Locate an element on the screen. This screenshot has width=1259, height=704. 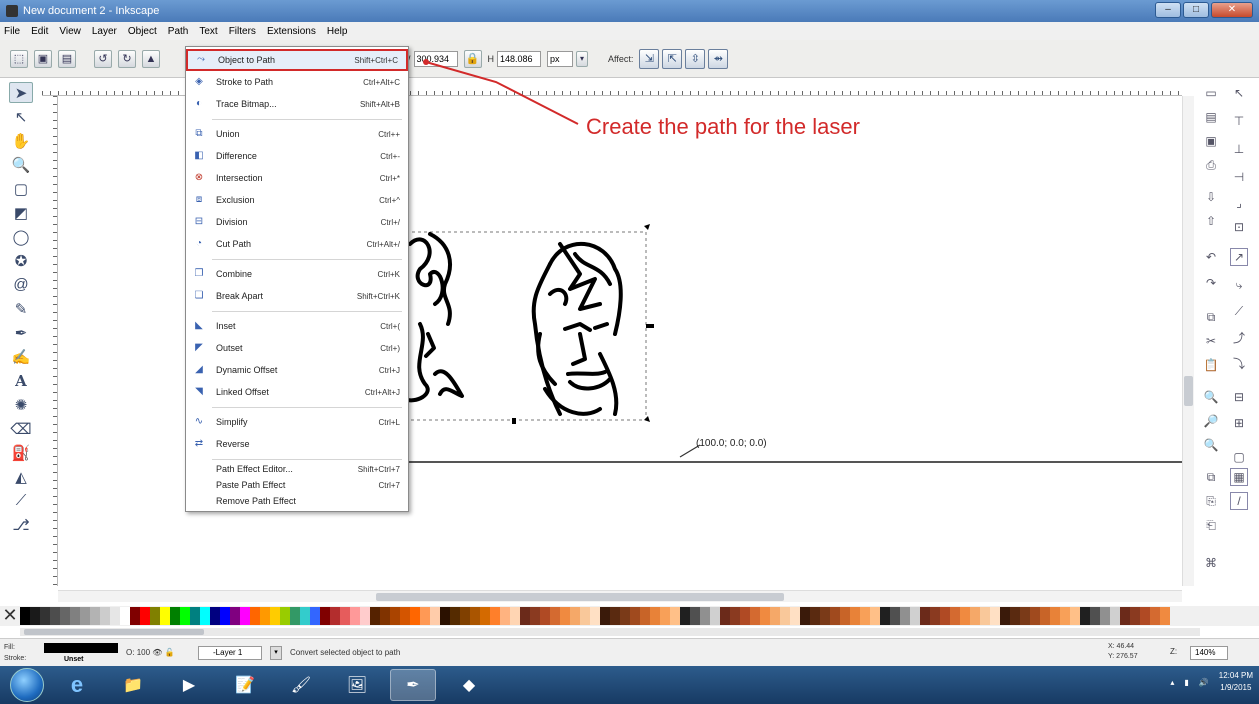
editor-icon: 📝 is located at coordinates (245, 685).